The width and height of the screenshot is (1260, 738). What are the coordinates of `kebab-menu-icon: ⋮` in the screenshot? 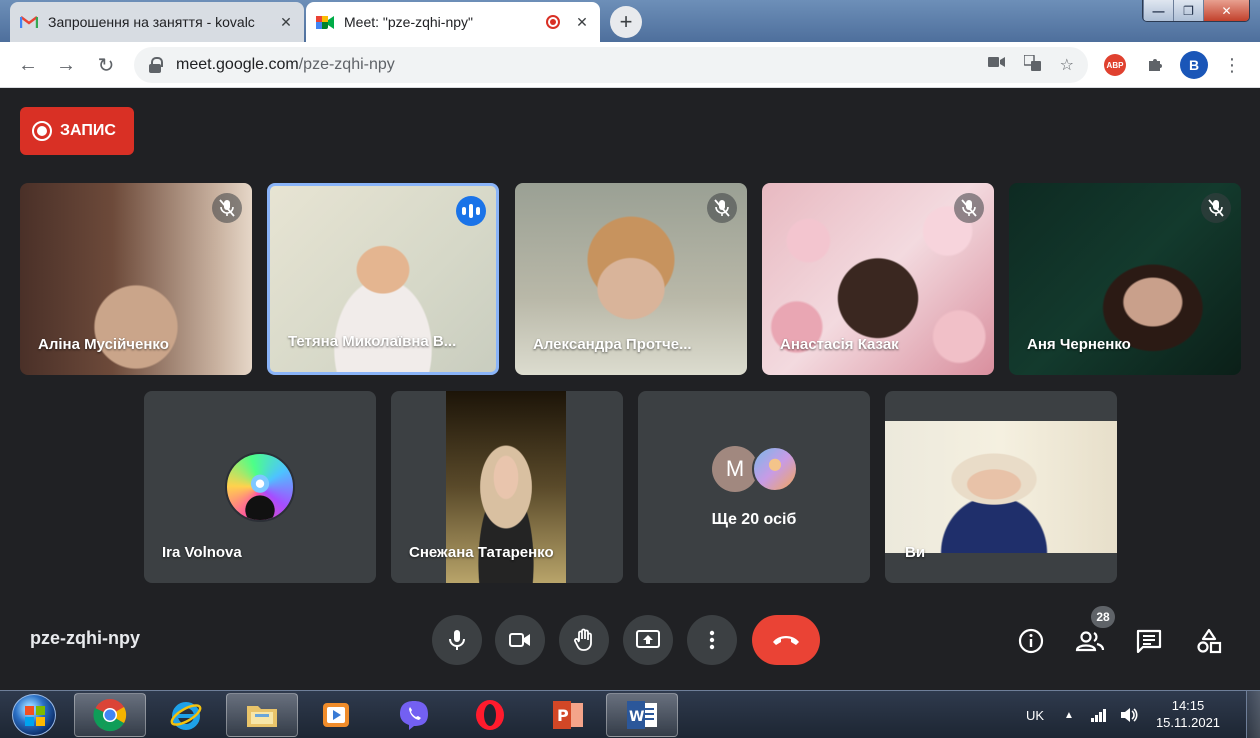 It's located at (1232, 65).